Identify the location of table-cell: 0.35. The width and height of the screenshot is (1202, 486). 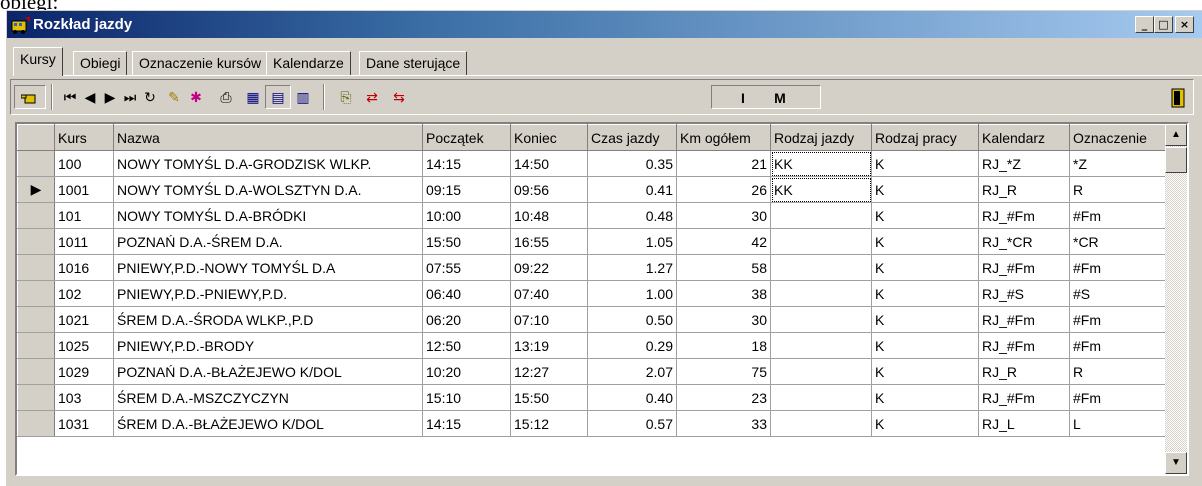
(632, 163).